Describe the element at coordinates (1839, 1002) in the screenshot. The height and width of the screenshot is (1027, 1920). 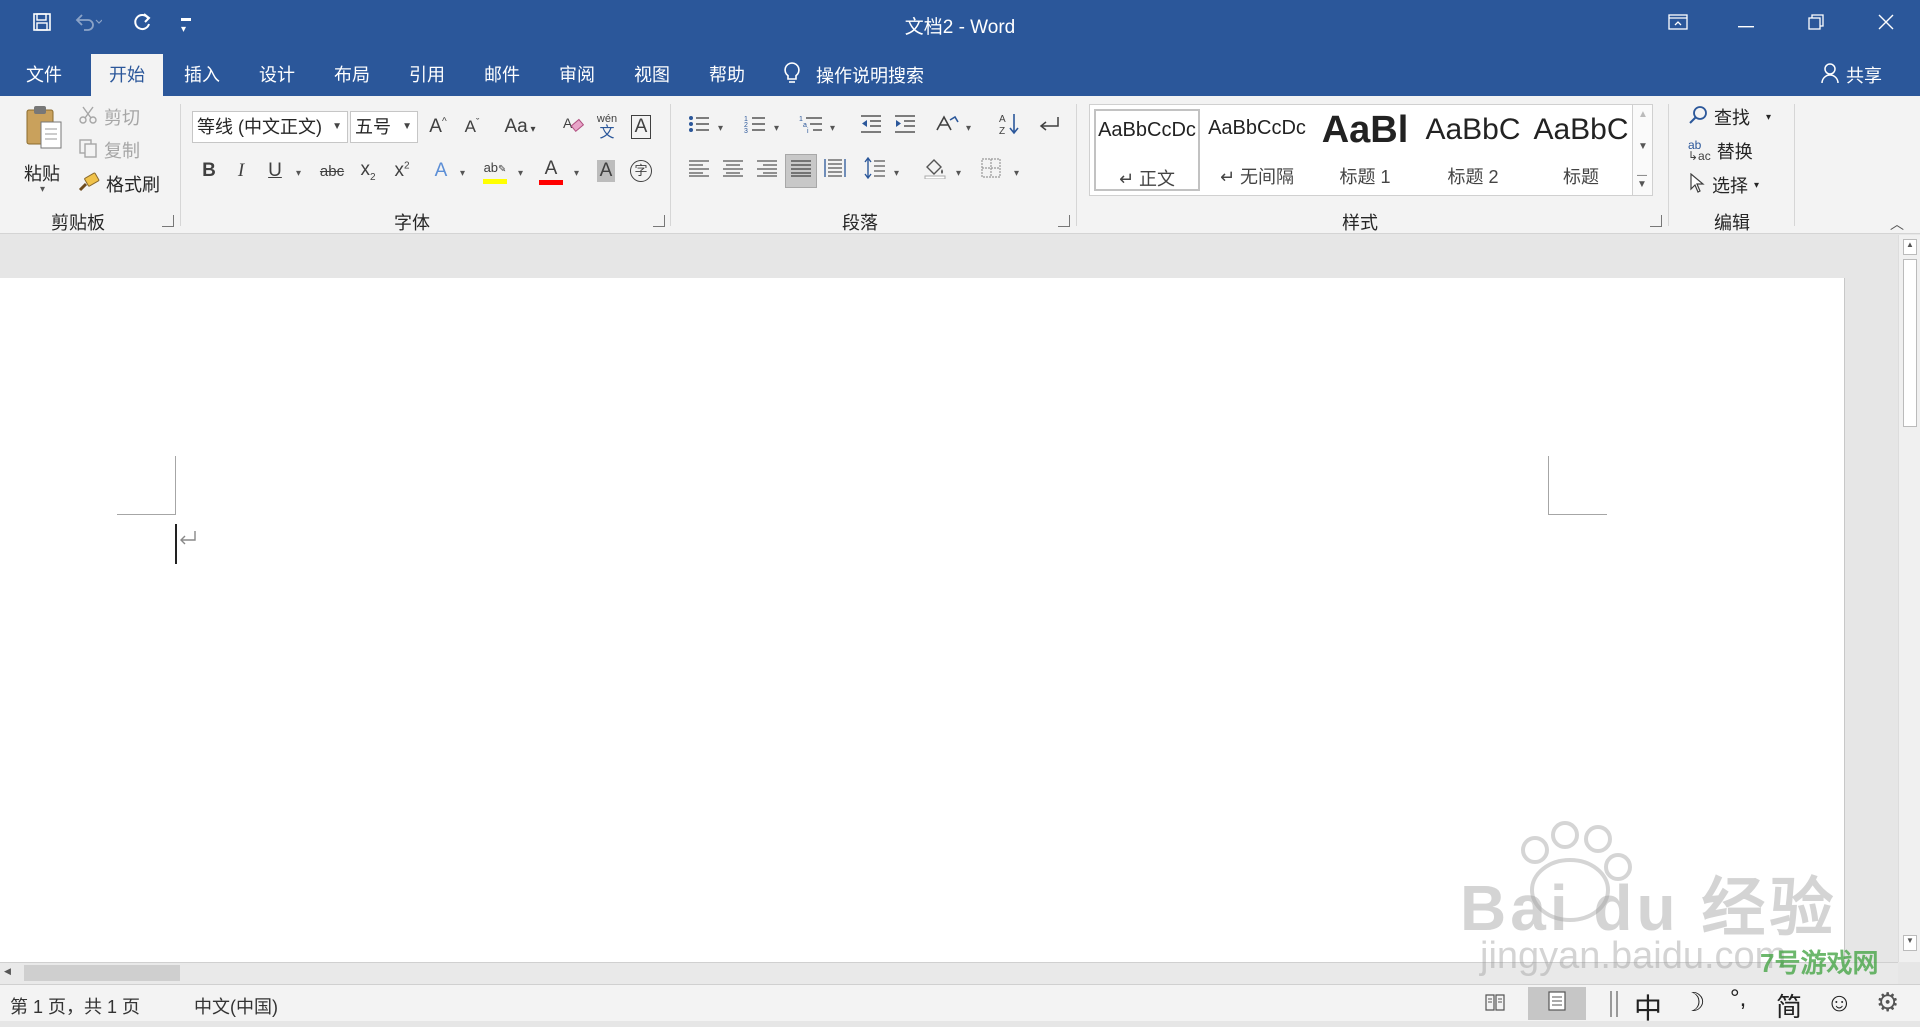
I see `smiley-icon: ☺` at that location.